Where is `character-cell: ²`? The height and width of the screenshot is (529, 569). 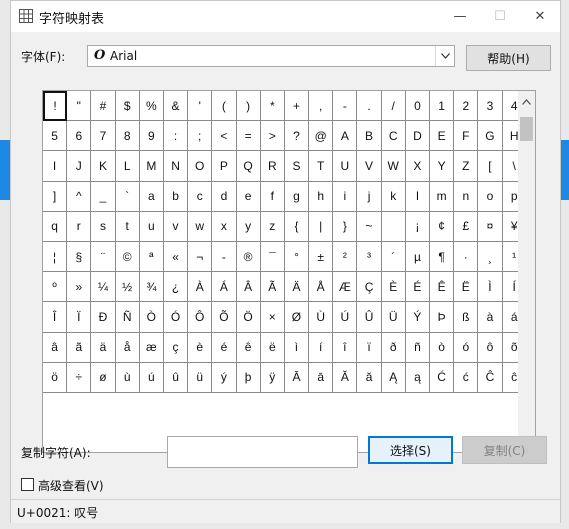 character-cell: ² is located at coordinates (345, 257).